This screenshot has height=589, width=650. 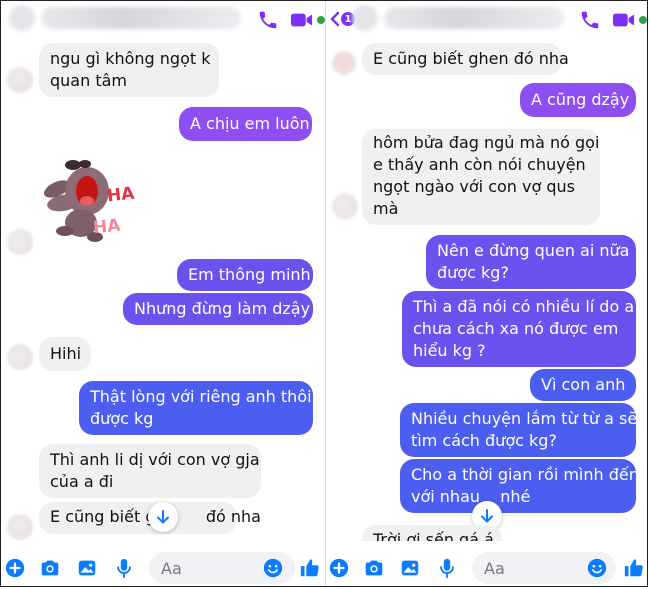 I want to click on message-line: Nhưng đừng làm dzậy, so click(x=222, y=308).